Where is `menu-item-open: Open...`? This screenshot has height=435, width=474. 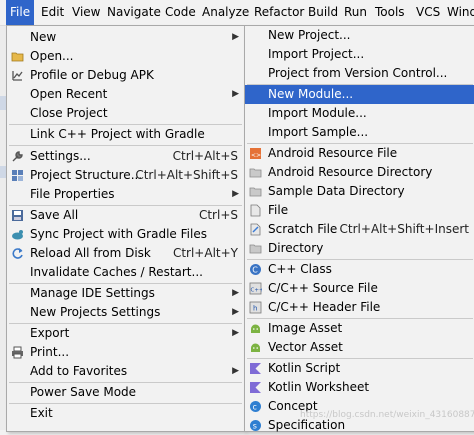
menu-item-open: Open... is located at coordinates (125, 56).